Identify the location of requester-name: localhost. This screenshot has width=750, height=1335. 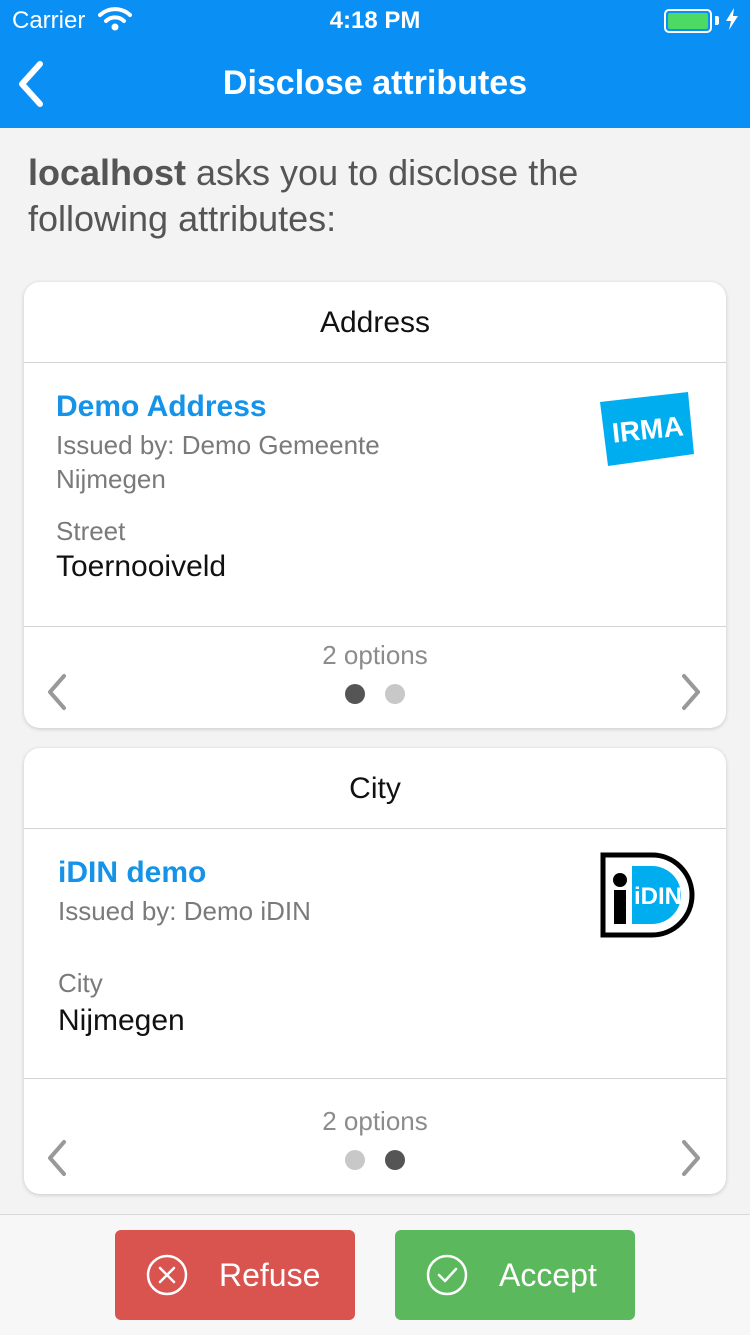
(107, 172).